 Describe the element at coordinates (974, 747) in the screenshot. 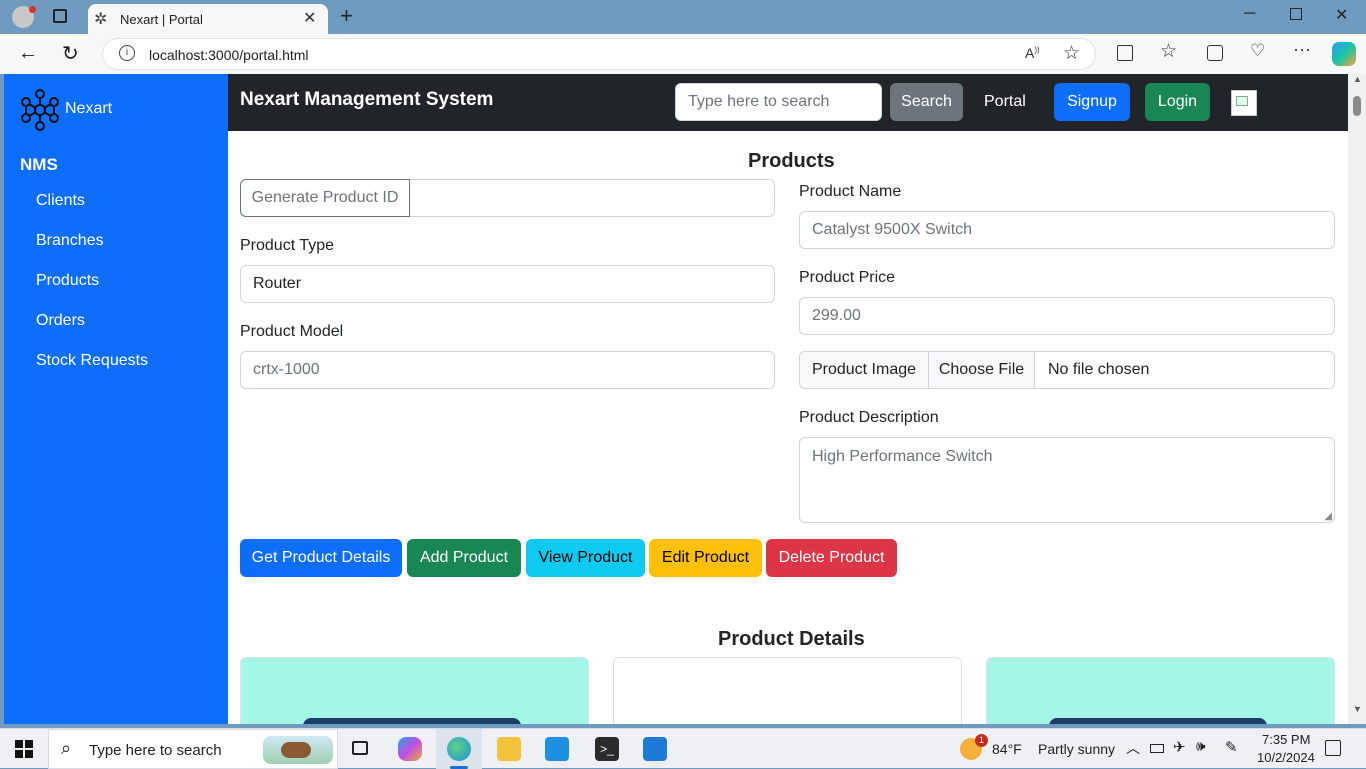

I see `weather-icon: 1` at that location.